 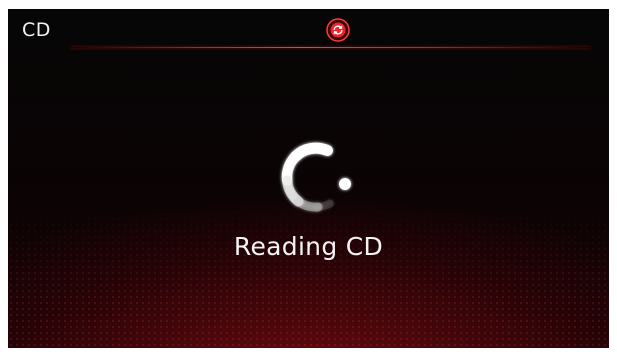 I want to click on loading-spinner-icon, so click(x=316, y=177).